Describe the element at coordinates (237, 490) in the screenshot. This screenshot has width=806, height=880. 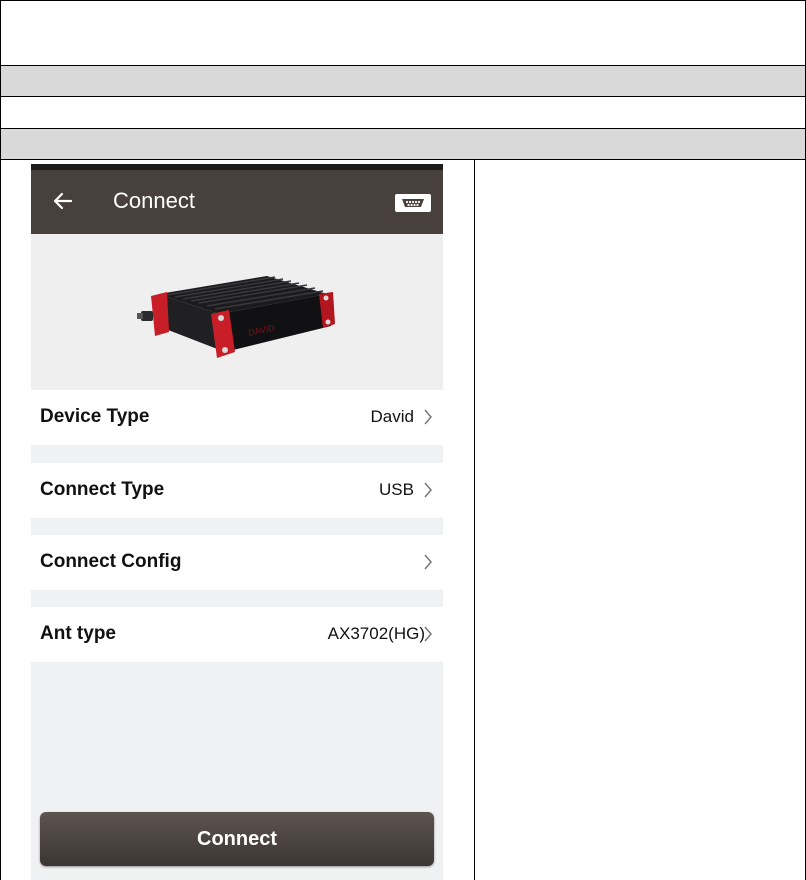
I see `setting-row-connect-type: Connect Type USB` at that location.